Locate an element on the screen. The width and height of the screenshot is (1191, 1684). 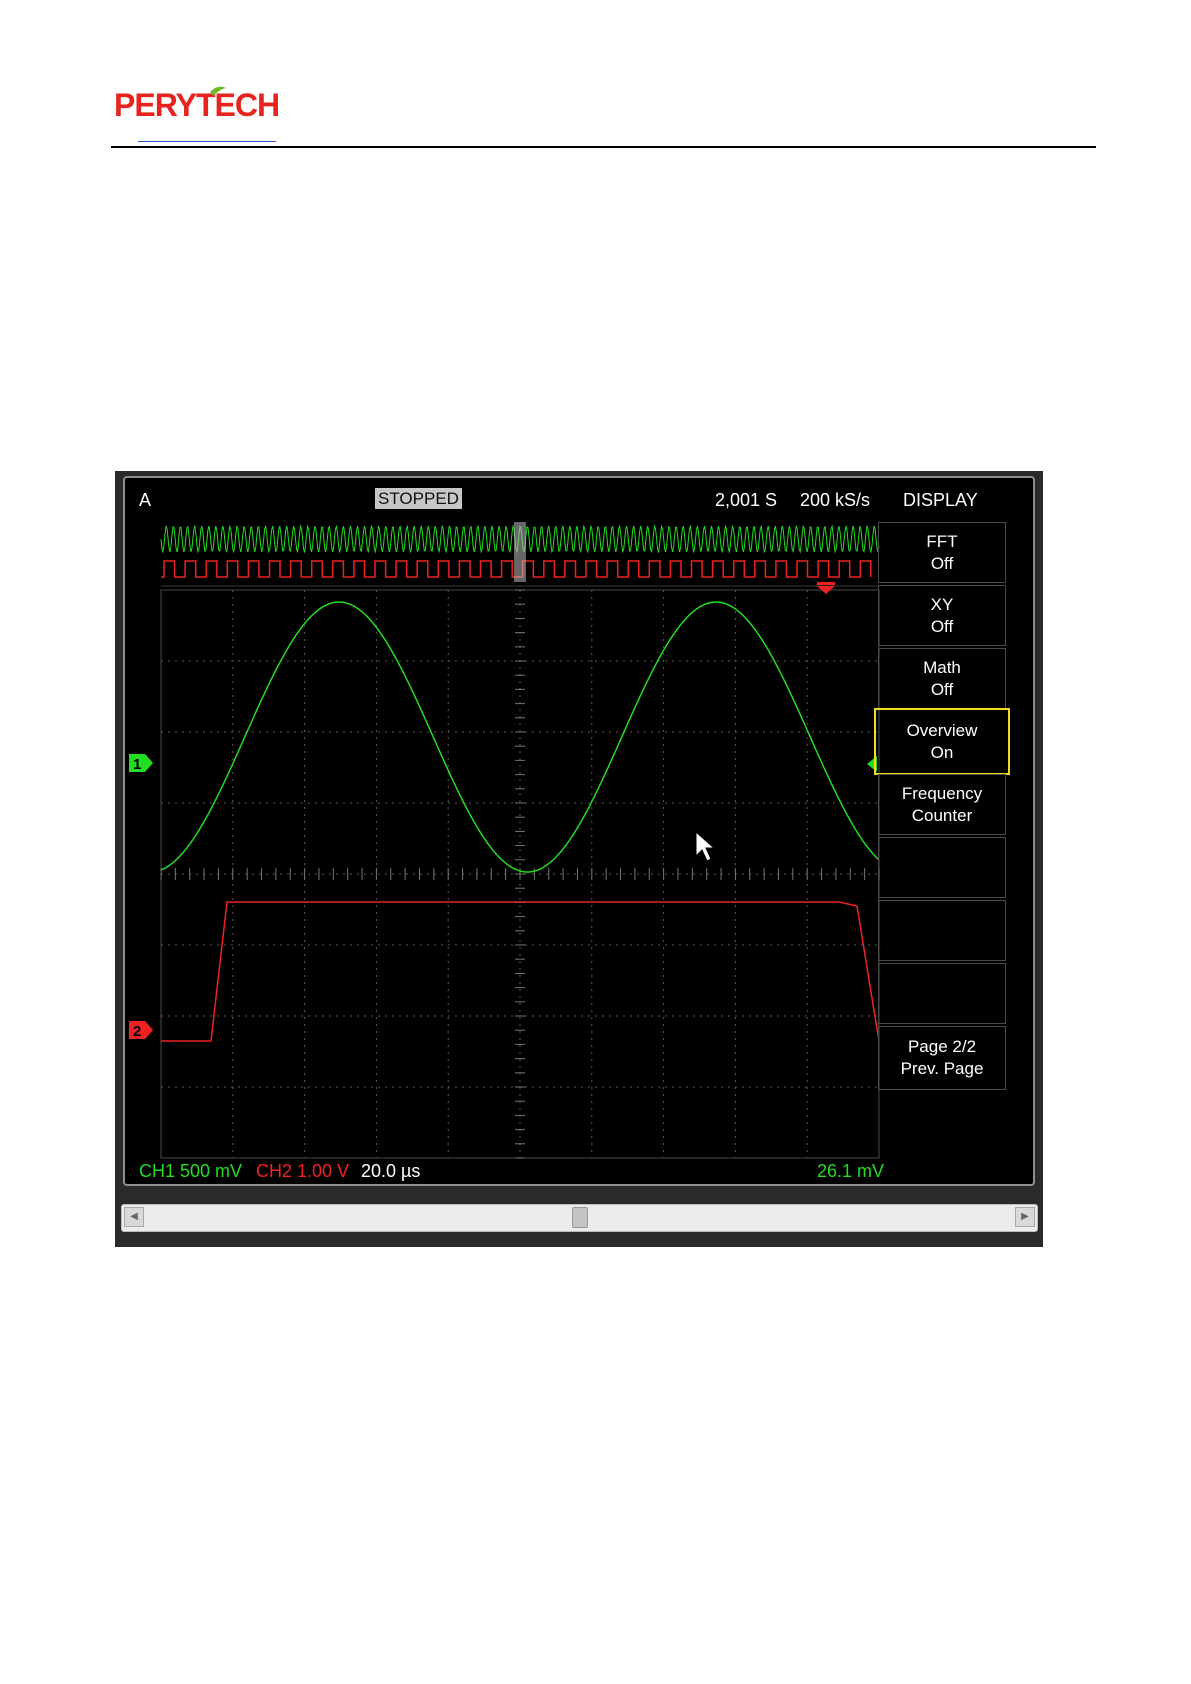
svg-text: 1 is located at coordinates (137, 764).